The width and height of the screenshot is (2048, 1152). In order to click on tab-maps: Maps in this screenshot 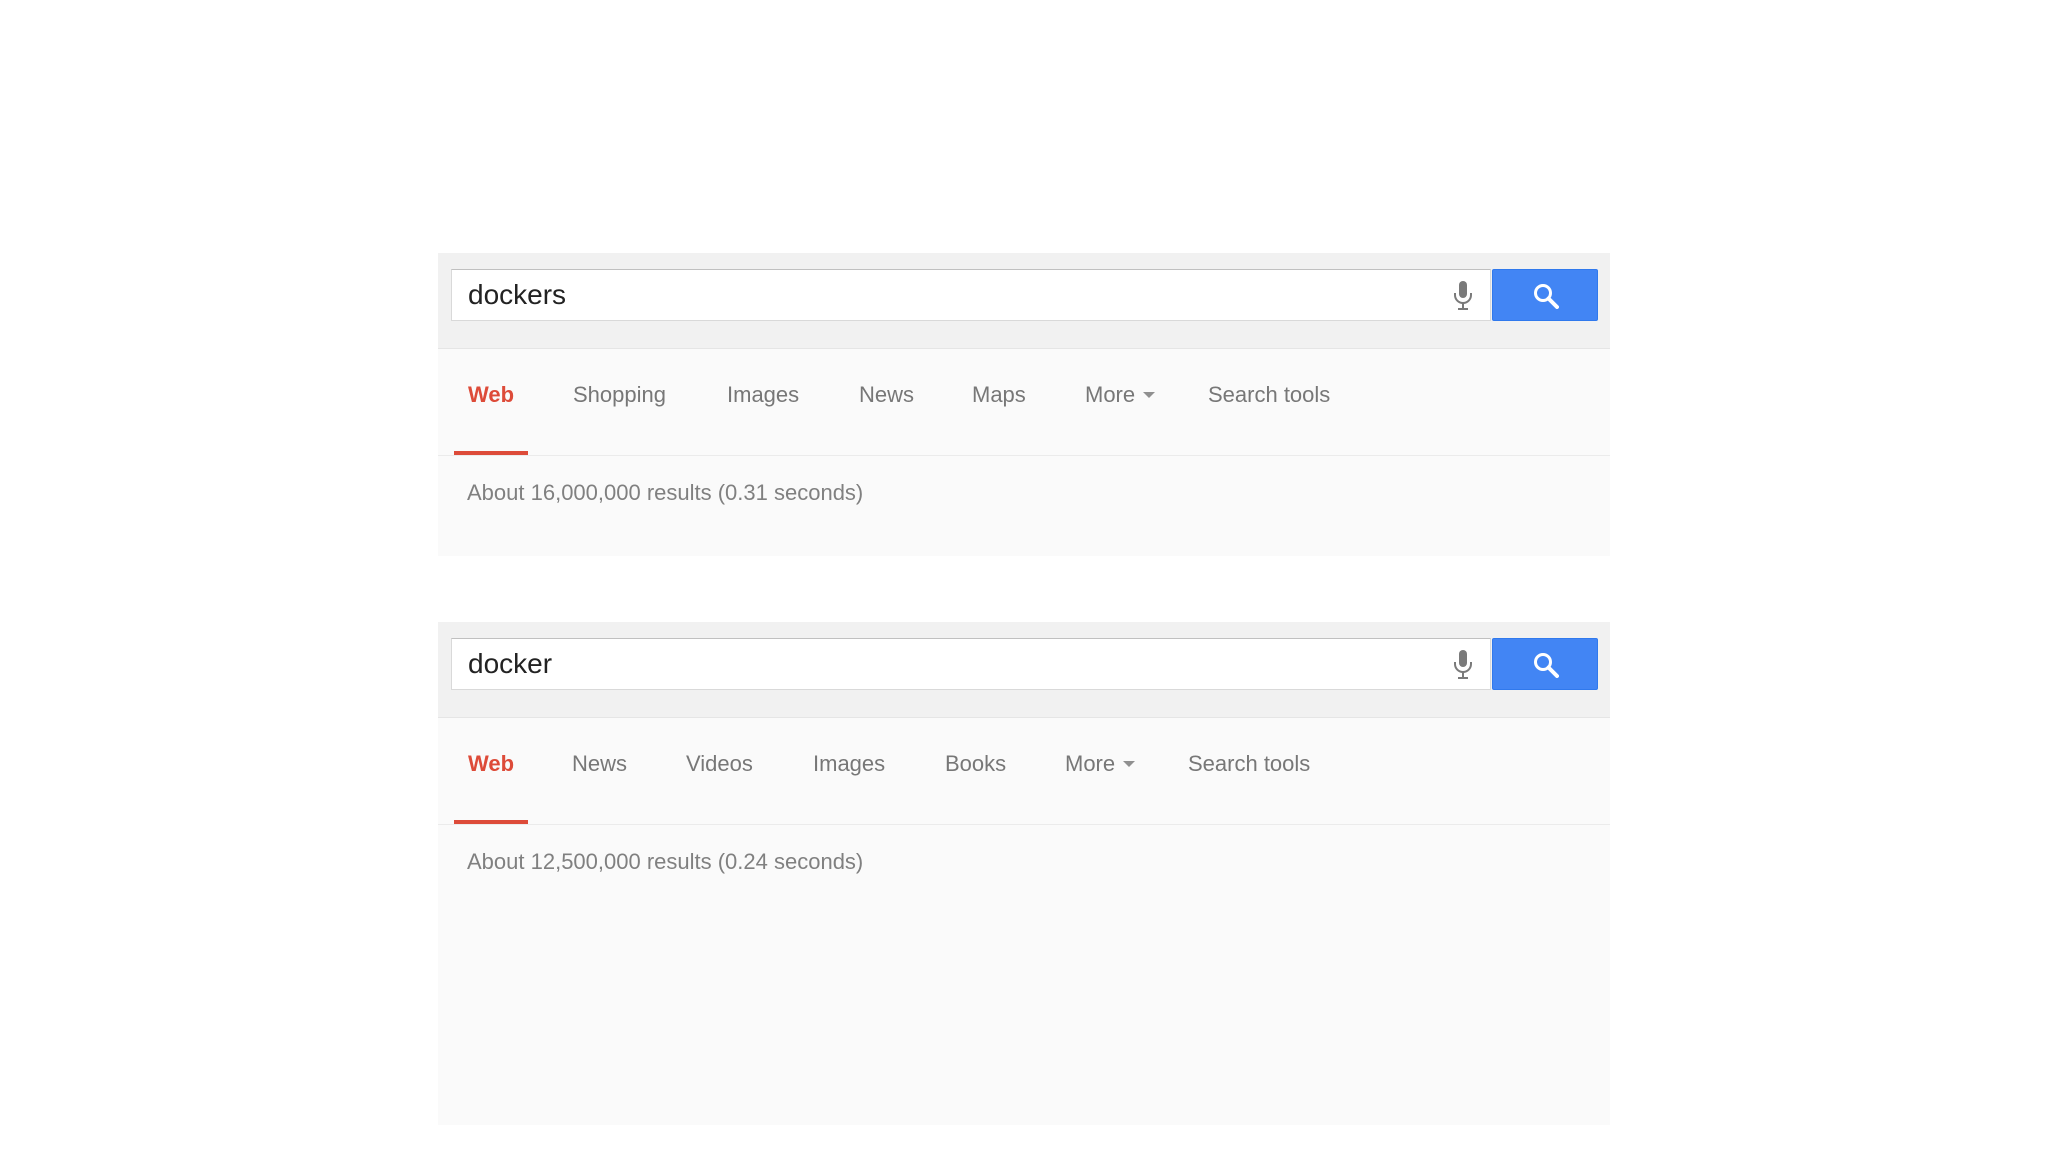, I will do `click(999, 402)`.